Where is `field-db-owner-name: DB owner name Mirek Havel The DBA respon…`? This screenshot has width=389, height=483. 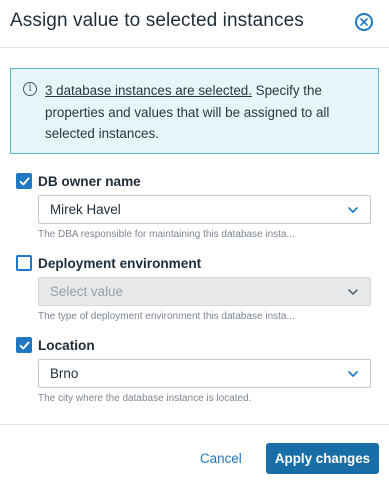
field-db-owner-name: DB owner name Mirek Havel The DBA respon… is located at coordinates (196, 206).